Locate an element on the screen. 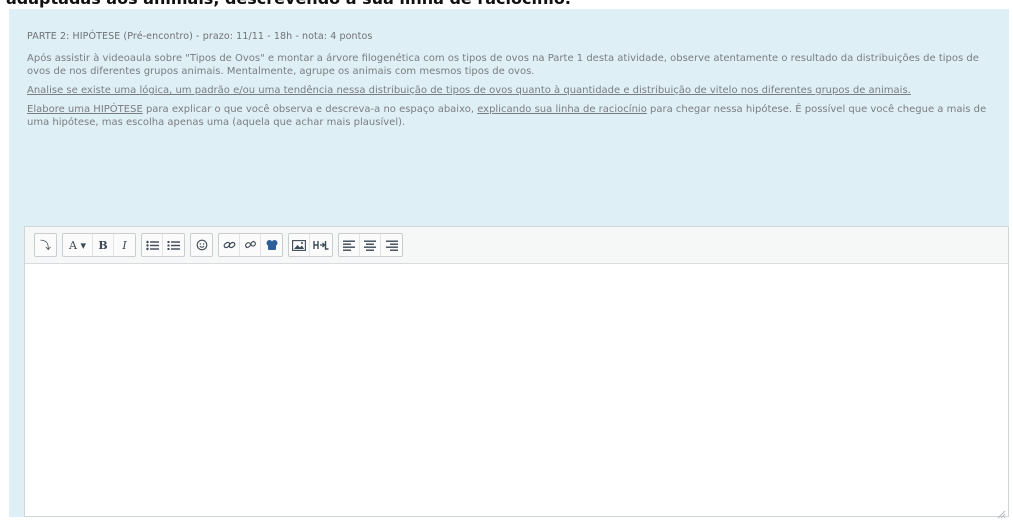 Image resolution: width=1013 pixels, height=523 pixels. toolbar-group-emoticon is located at coordinates (201, 245).